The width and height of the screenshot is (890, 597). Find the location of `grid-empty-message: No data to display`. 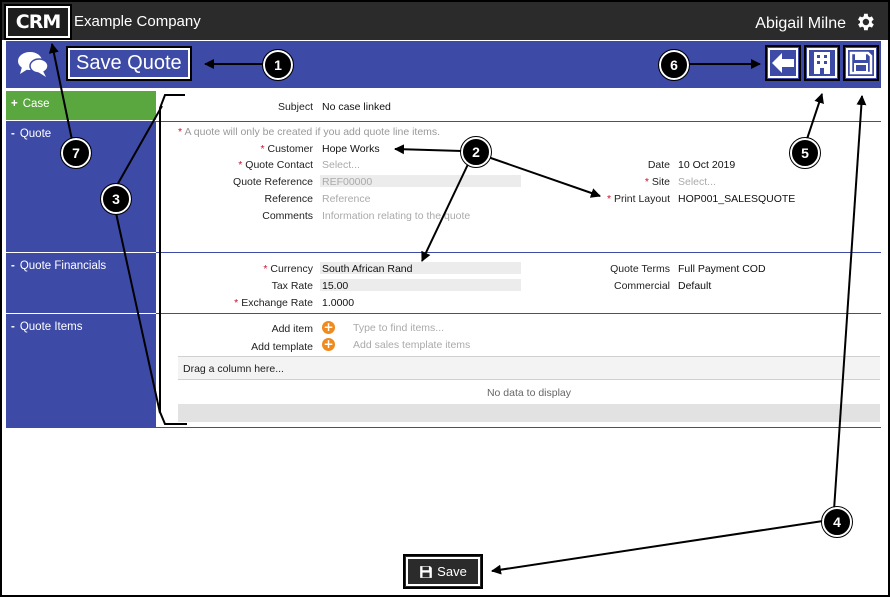

grid-empty-message: No data to display is located at coordinates (529, 393).